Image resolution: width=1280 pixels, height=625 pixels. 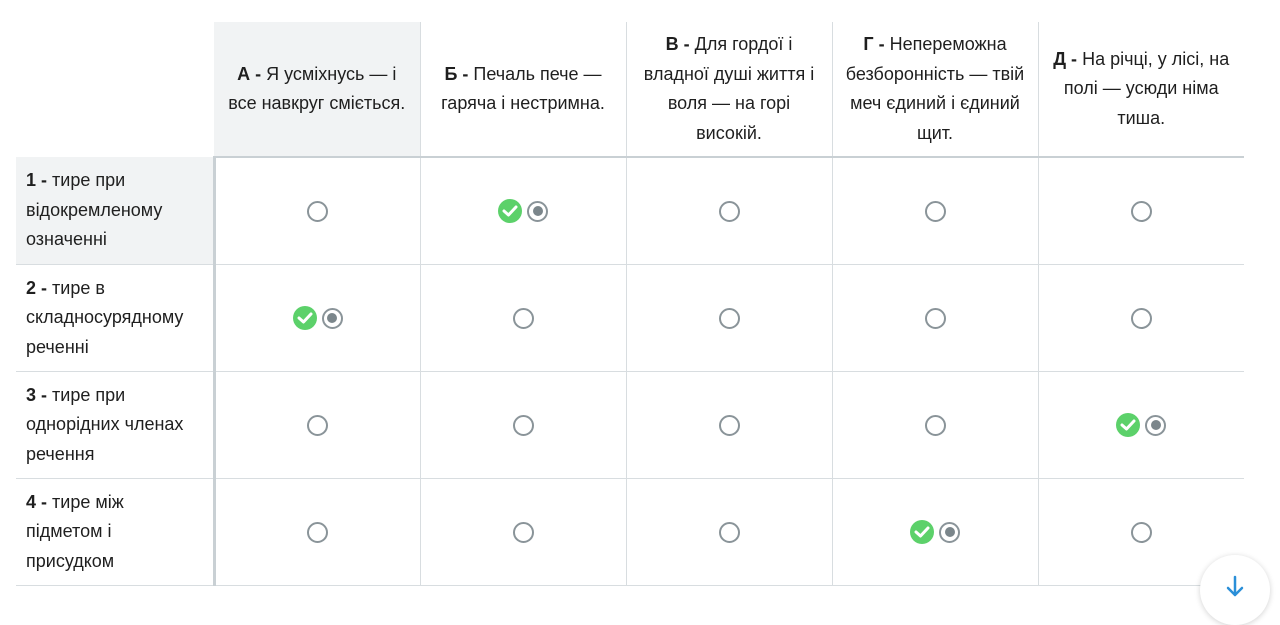 I want to click on answer-cell-3-d, so click(x=1140, y=425).